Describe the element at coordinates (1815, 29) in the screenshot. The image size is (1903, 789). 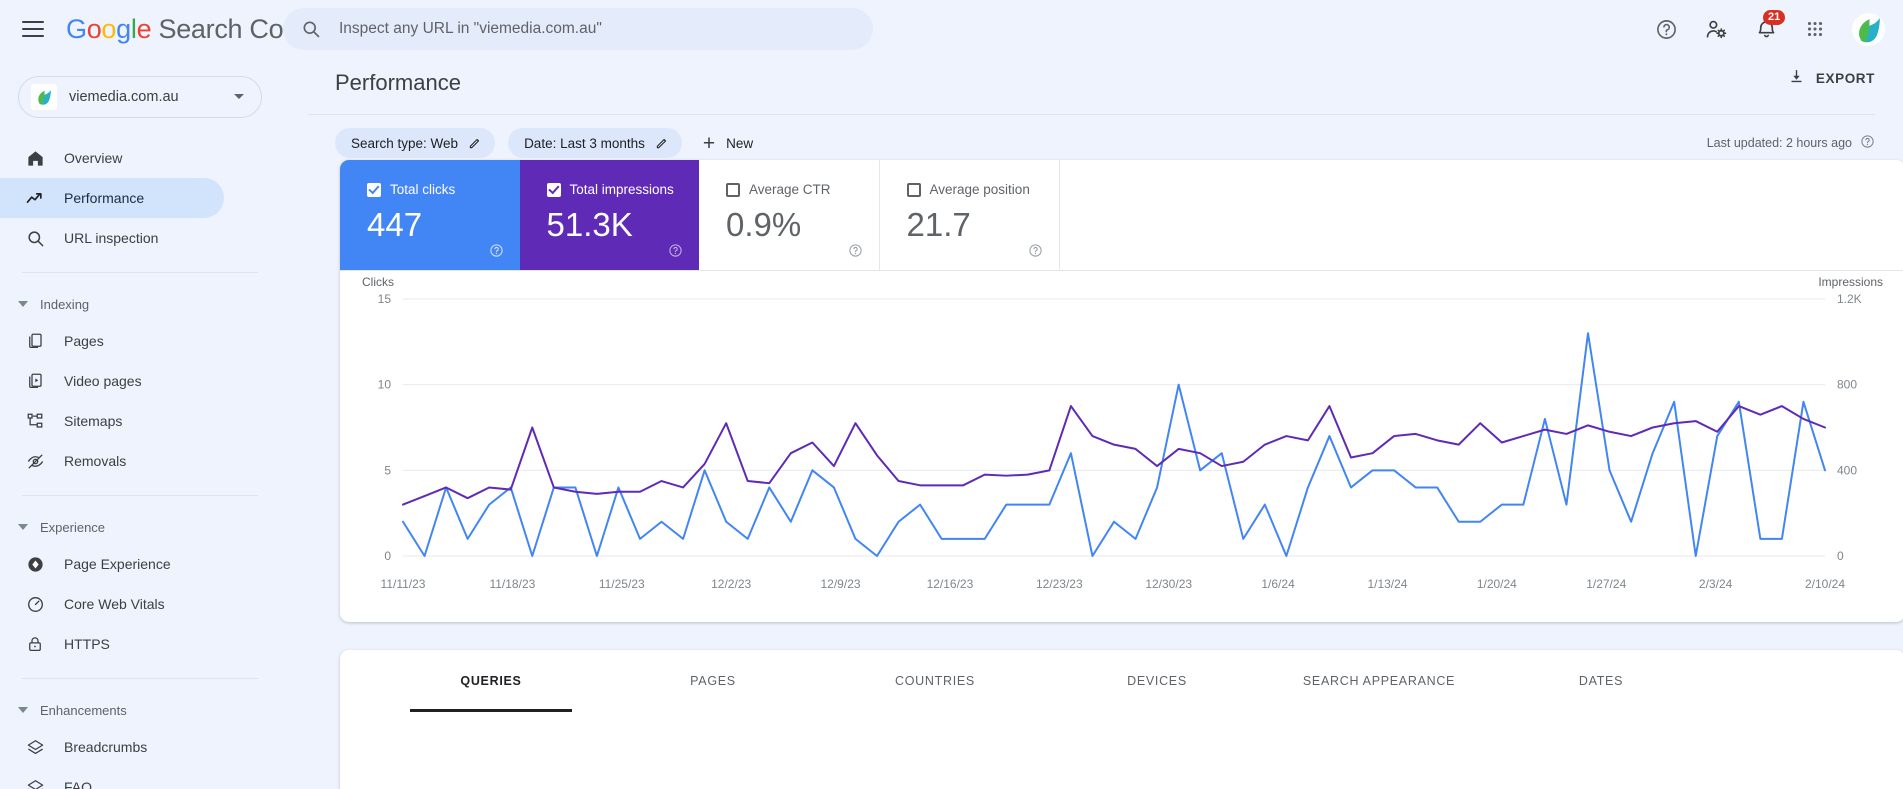
I see `apps-grid-icon` at that location.